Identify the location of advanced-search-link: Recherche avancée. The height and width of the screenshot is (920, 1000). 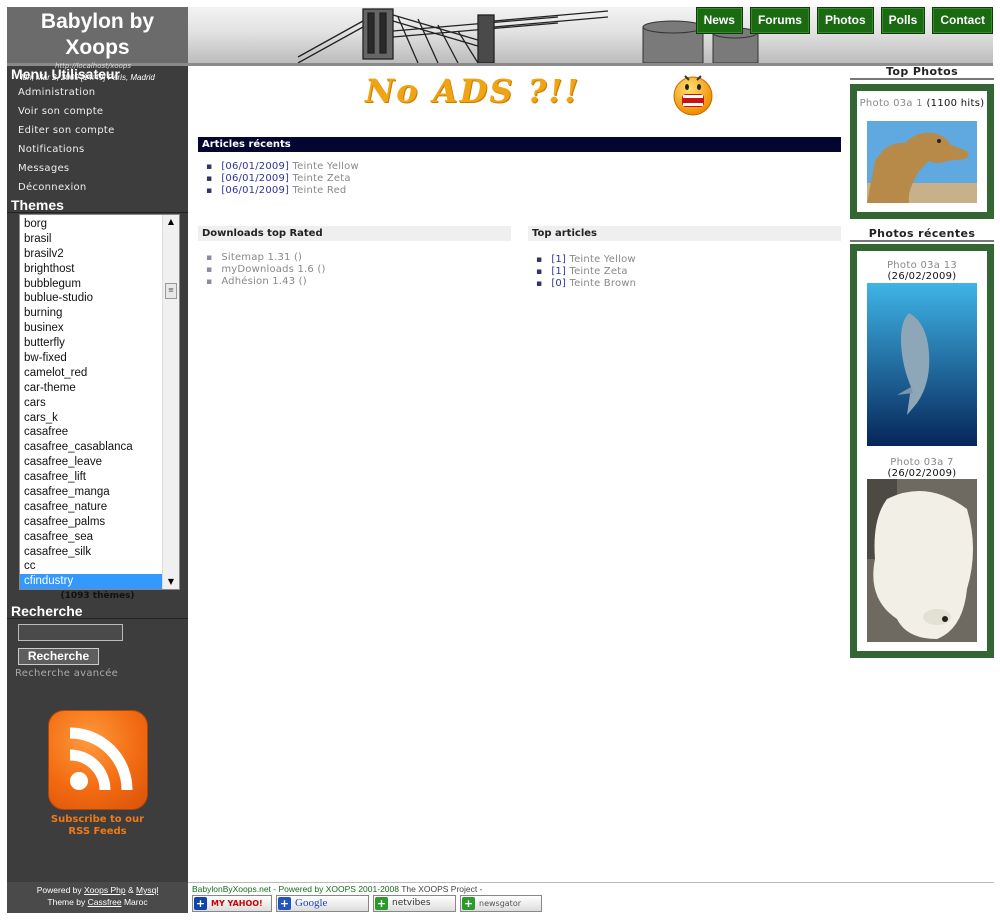
(66, 673).